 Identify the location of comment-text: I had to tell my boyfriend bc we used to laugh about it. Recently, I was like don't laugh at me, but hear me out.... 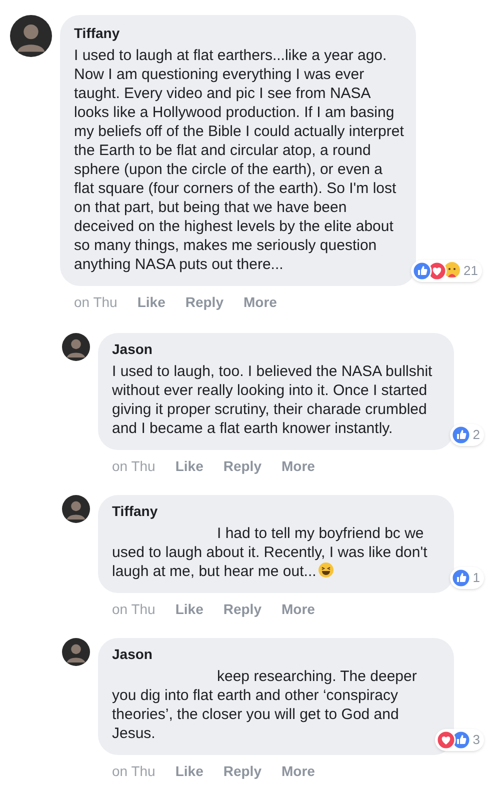
(270, 552).